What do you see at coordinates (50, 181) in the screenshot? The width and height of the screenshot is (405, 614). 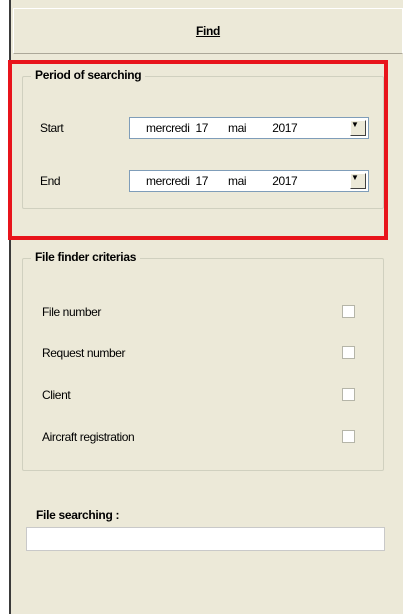 I see `end-label: End` at bounding box center [50, 181].